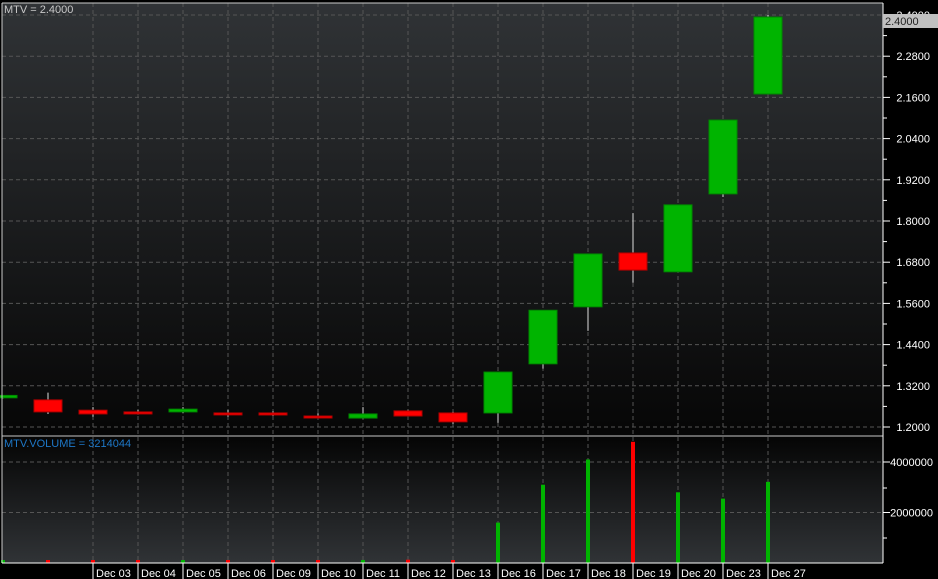  I want to click on date-label: Dec 10, so click(338, 573).